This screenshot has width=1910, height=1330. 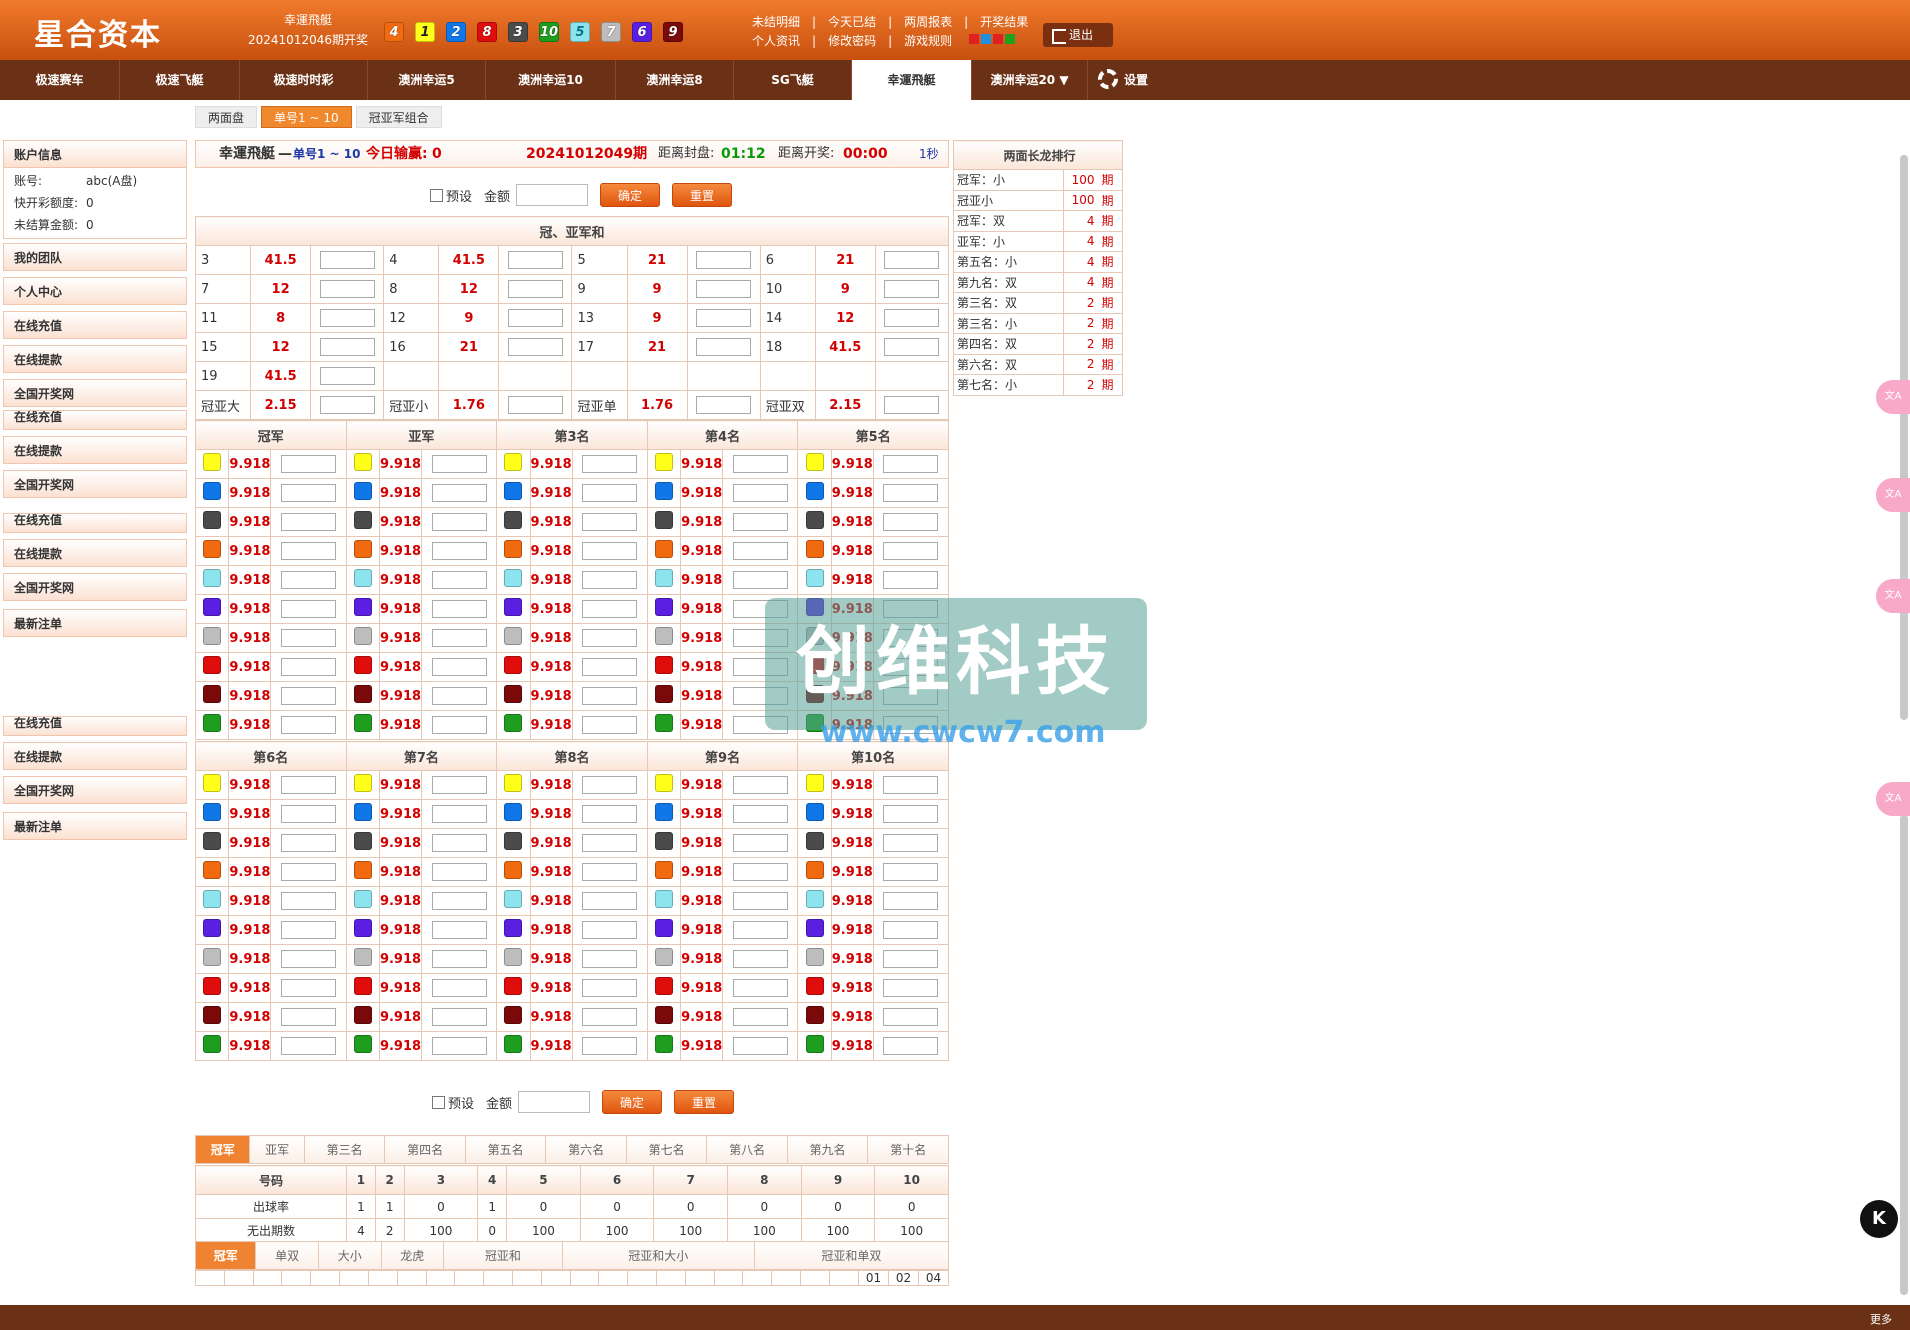 I want to click on reset-button: 重置, so click(x=702, y=195).